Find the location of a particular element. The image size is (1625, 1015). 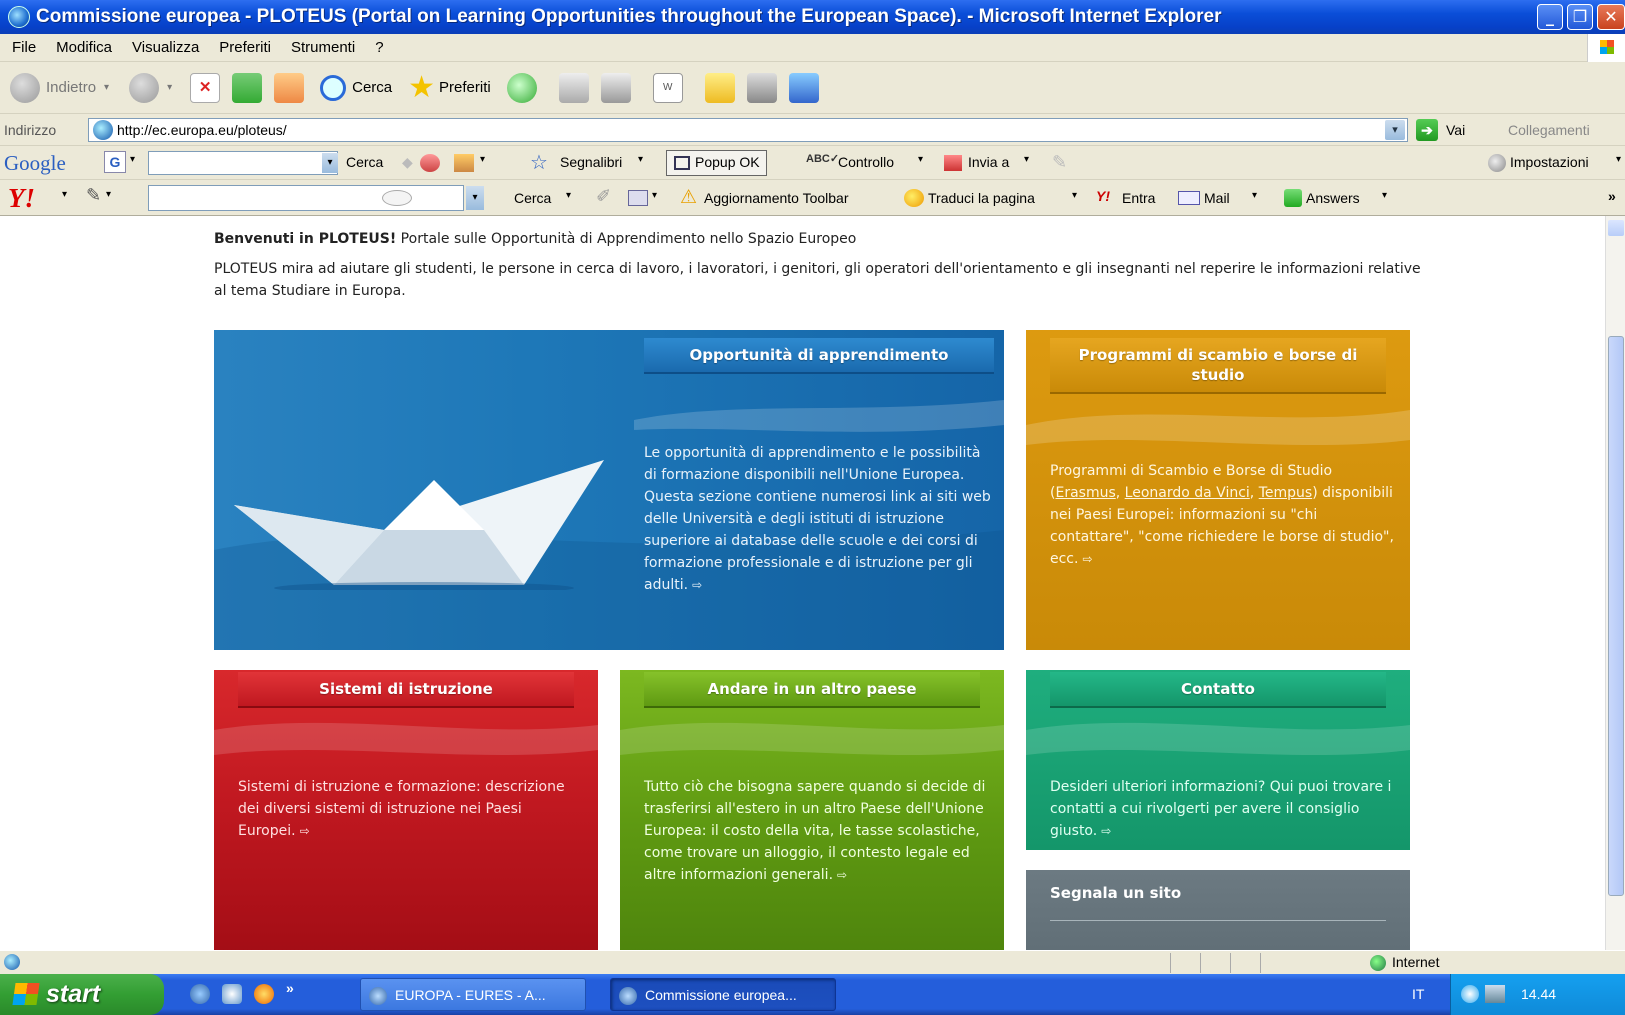

mail-icon is located at coordinates (573, 87).